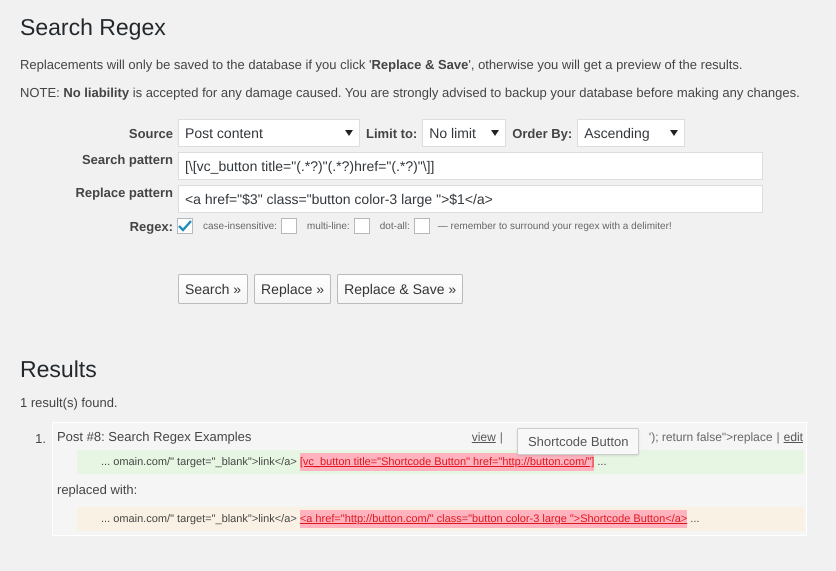 The height and width of the screenshot is (571, 836). I want to click on section-heading: Results, so click(59, 369).